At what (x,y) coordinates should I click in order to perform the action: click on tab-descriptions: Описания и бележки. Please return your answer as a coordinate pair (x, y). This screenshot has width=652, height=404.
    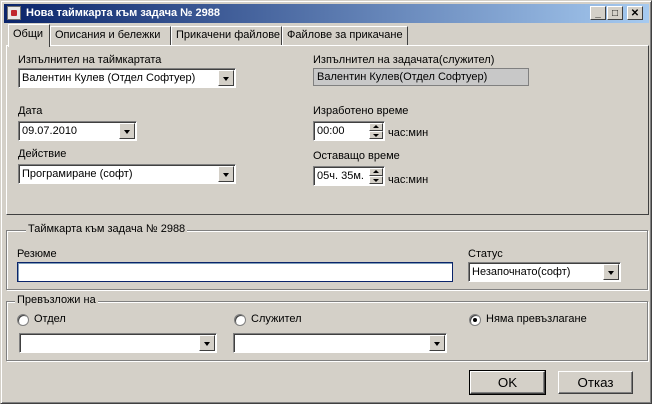
    Looking at the image, I should click on (110, 36).